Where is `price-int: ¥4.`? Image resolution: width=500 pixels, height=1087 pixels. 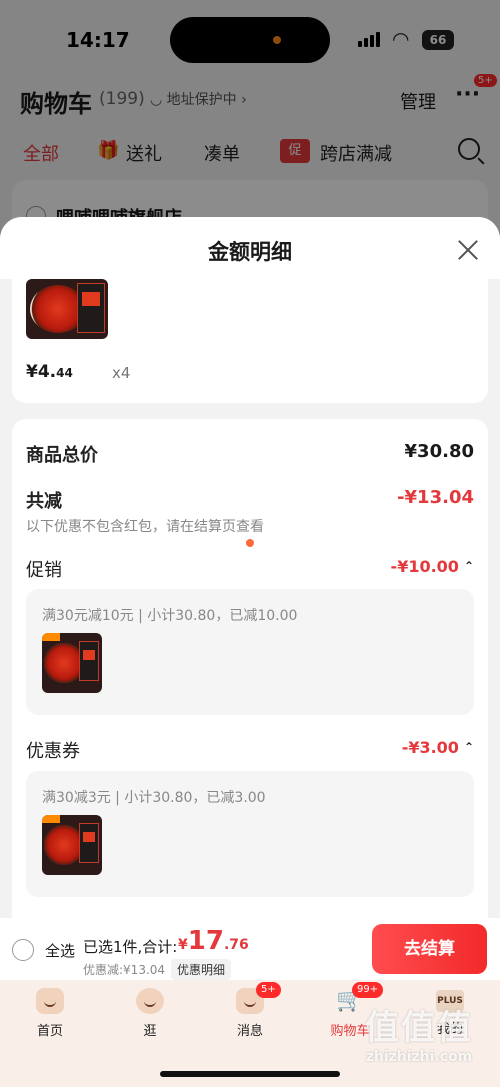
price-int: ¥4. is located at coordinates (41, 372).